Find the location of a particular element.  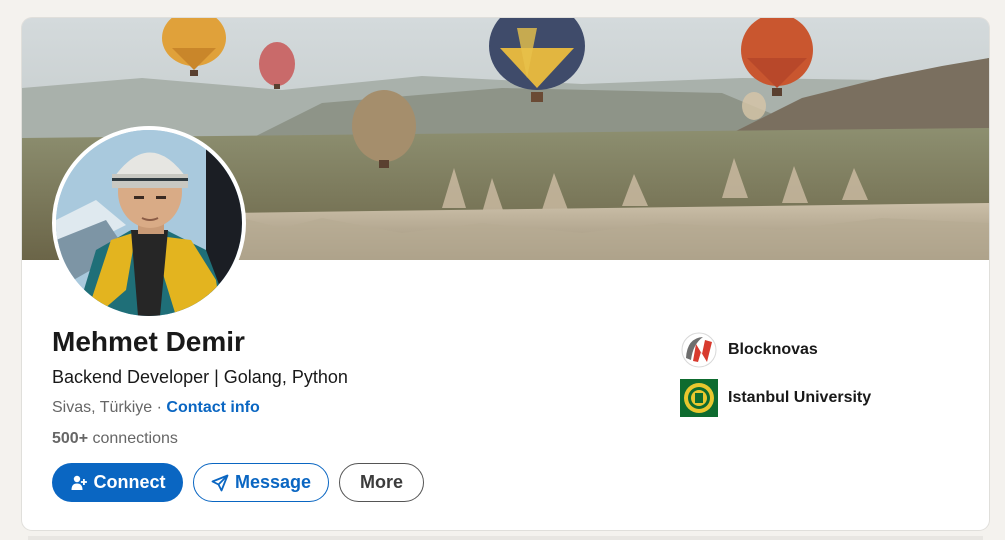

profile-headline: Backend Developer | Golang, Python is located at coordinates (200, 377).